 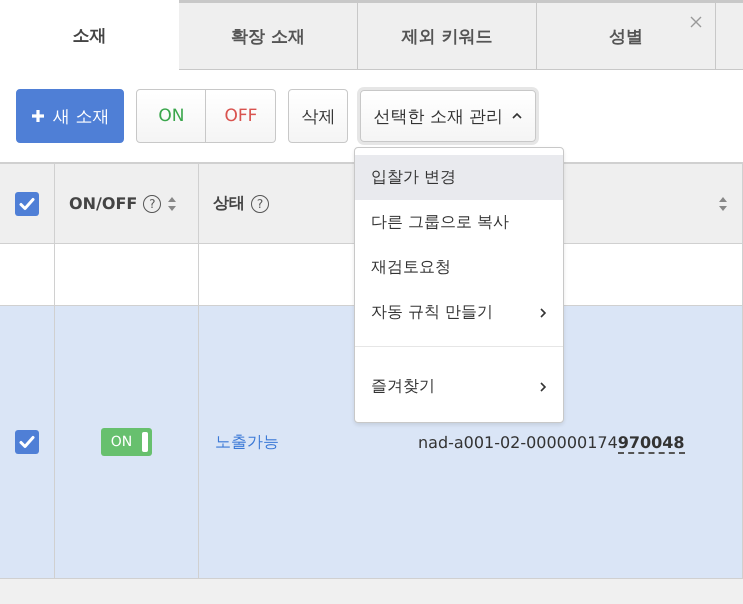 I want to click on menu-item: 입찰가 변경, so click(x=459, y=177).